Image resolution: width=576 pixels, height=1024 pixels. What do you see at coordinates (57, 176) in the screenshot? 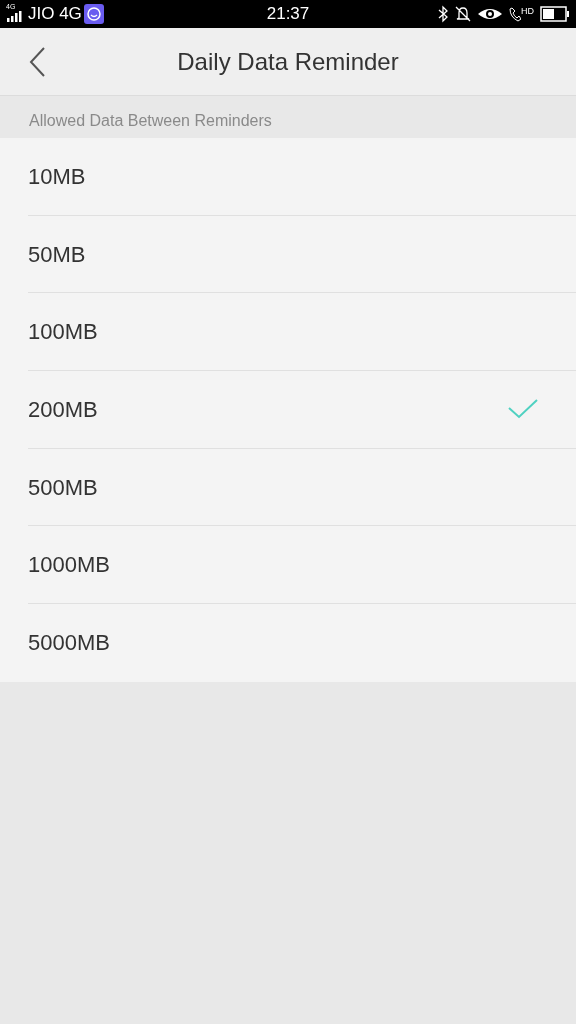
I see `option-label: 10MB` at bounding box center [57, 176].